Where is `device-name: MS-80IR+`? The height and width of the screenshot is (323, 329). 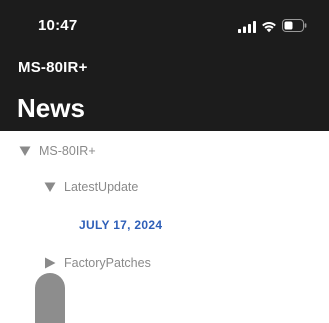
device-name: MS-80IR+ is located at coordinates (53, 67).